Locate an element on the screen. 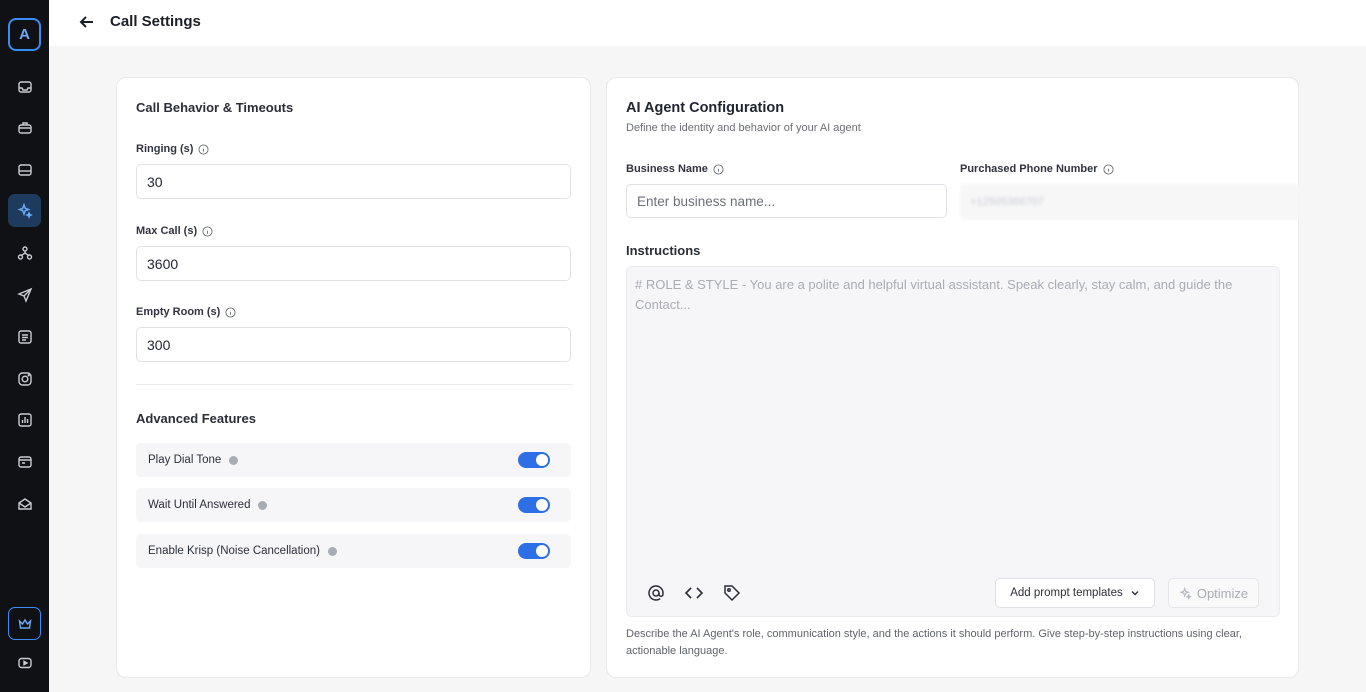 The width and height of the screenshot is (1366, 692). code-icon is located at coordinates (694, 593).